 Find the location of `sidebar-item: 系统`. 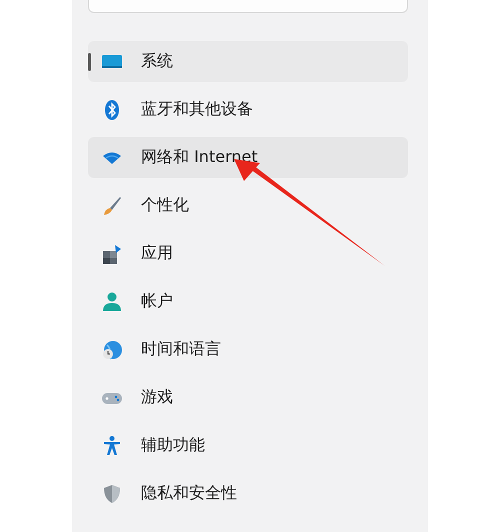

sidebar-item: 系统 is located at coordinates (248, 61).